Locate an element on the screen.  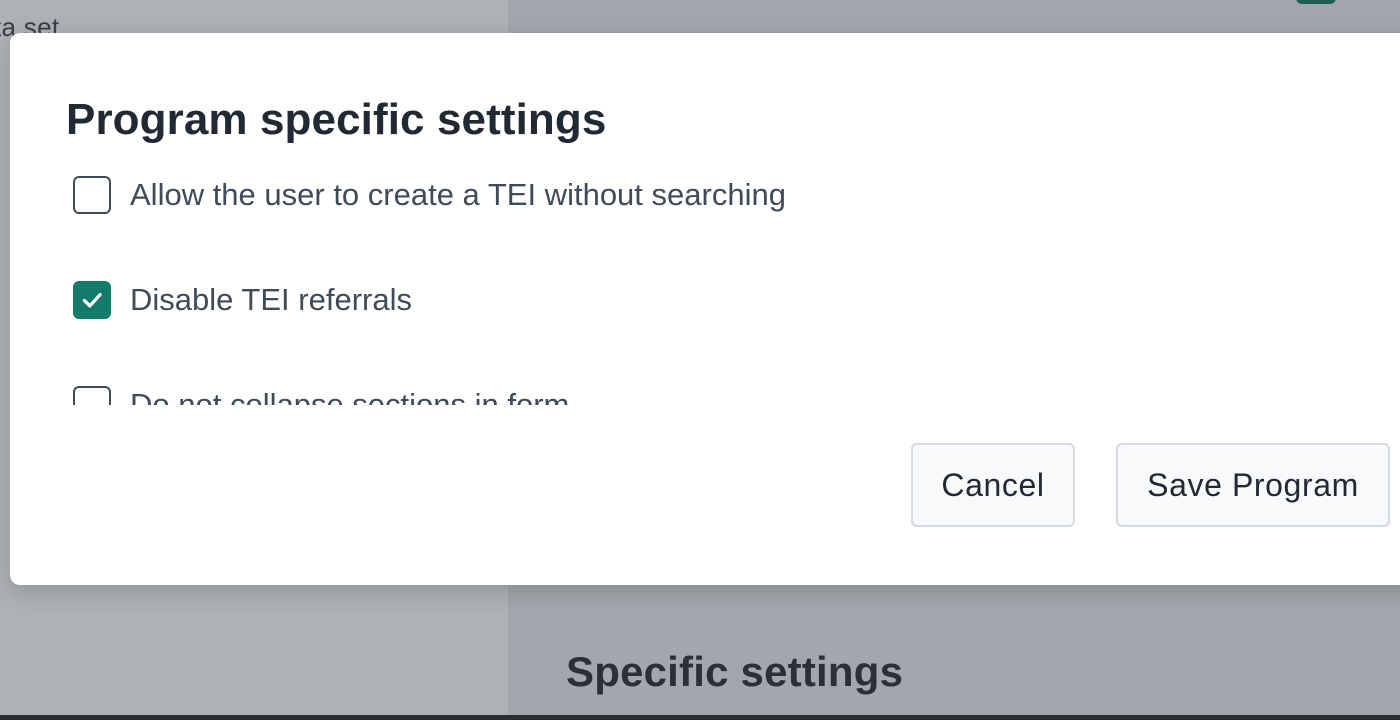
checkmark-icon is located at coordinates (92, 300).